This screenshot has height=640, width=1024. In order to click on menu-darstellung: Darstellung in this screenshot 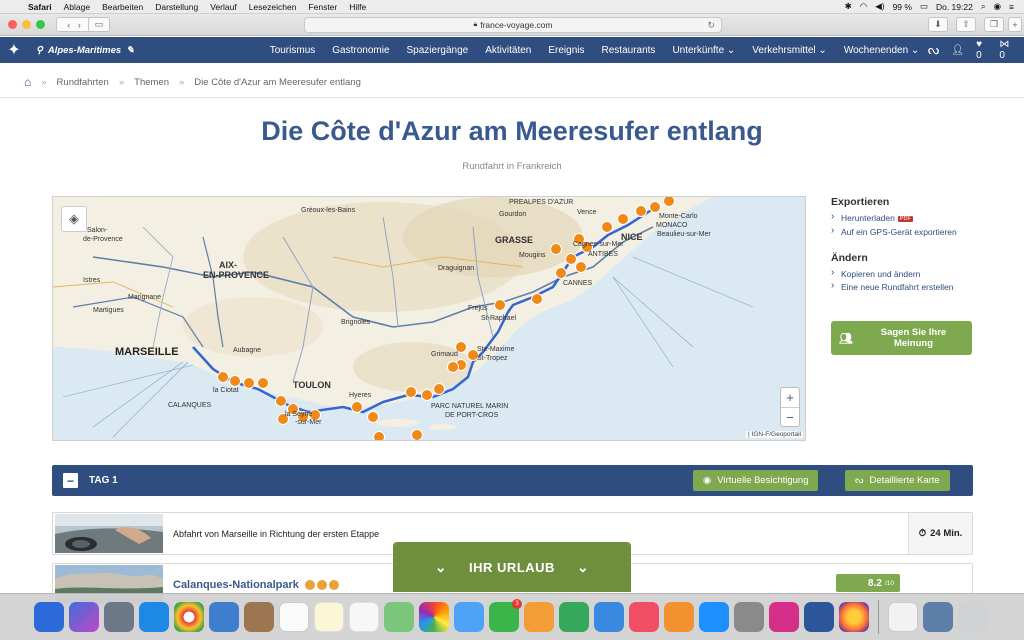, I will do `click(176, 7)`.